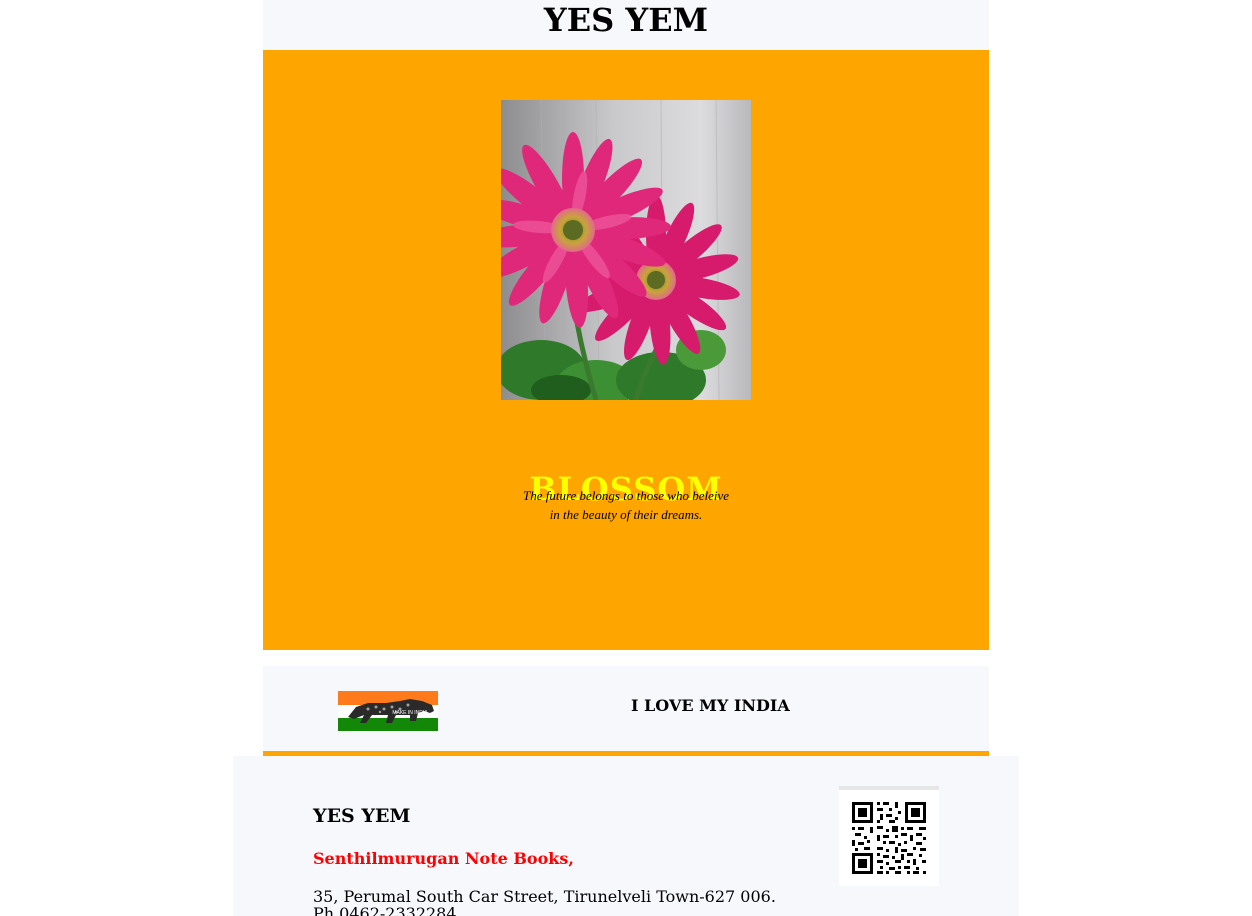 This screenshot has height=916, width=1252. What do you see at coordinates (362, 816) in the screenshot?
I see `footer-brand: YES YEM` at bounding box center [362, 816].